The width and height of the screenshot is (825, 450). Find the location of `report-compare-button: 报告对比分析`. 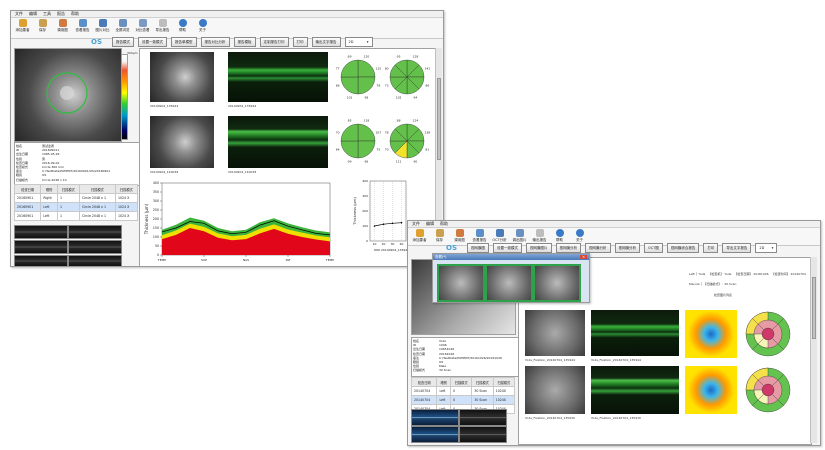

report-compare-button: 报告对比分析 is located at coordinates (215, 42).